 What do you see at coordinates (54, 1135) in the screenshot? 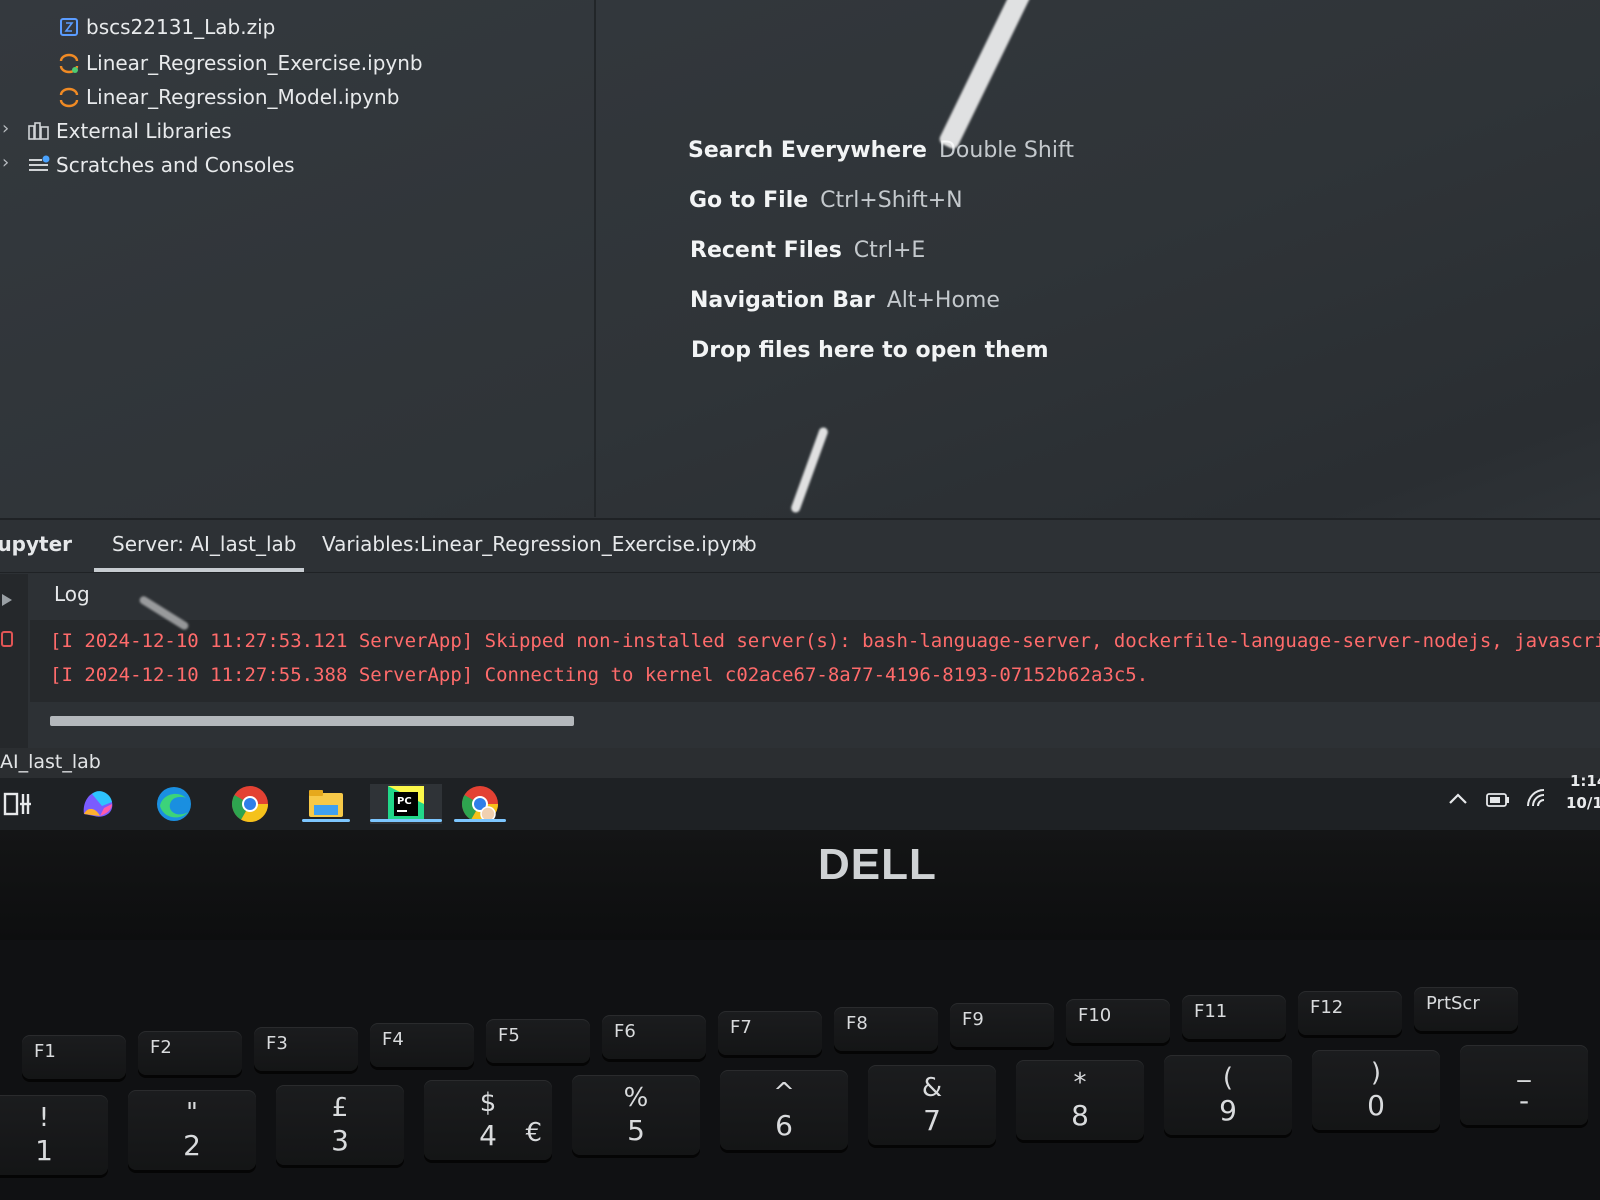
I see `key-1: ! 1` at bounding box center [54, 1135].